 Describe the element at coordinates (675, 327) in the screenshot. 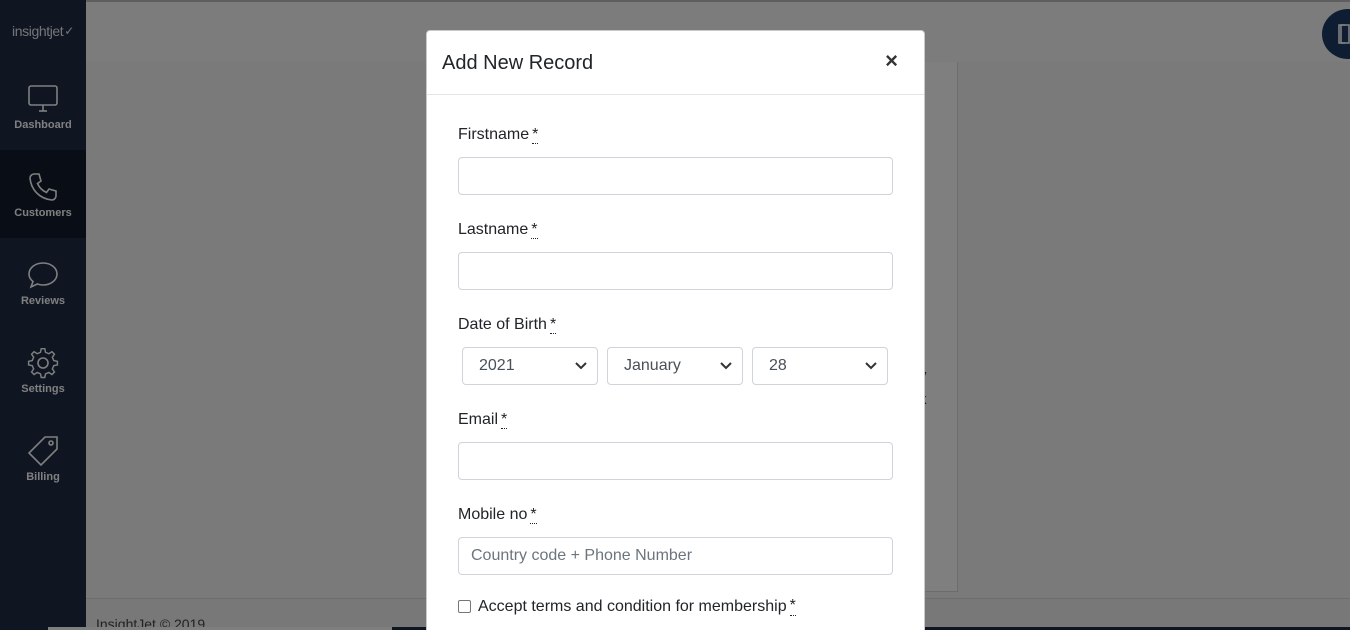

I see `dob-label: Date of Birth *` at that location.